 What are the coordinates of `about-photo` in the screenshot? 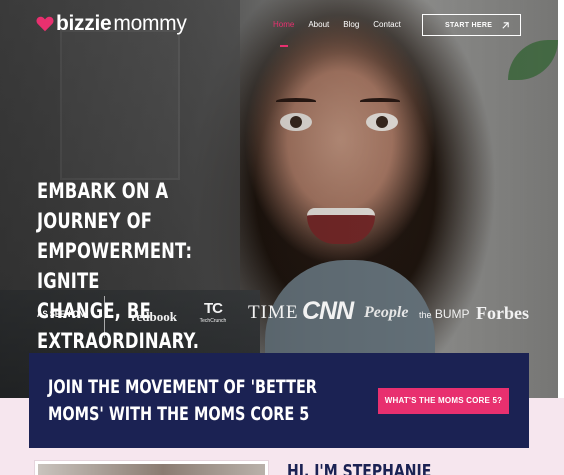 It's located at (151, 467).